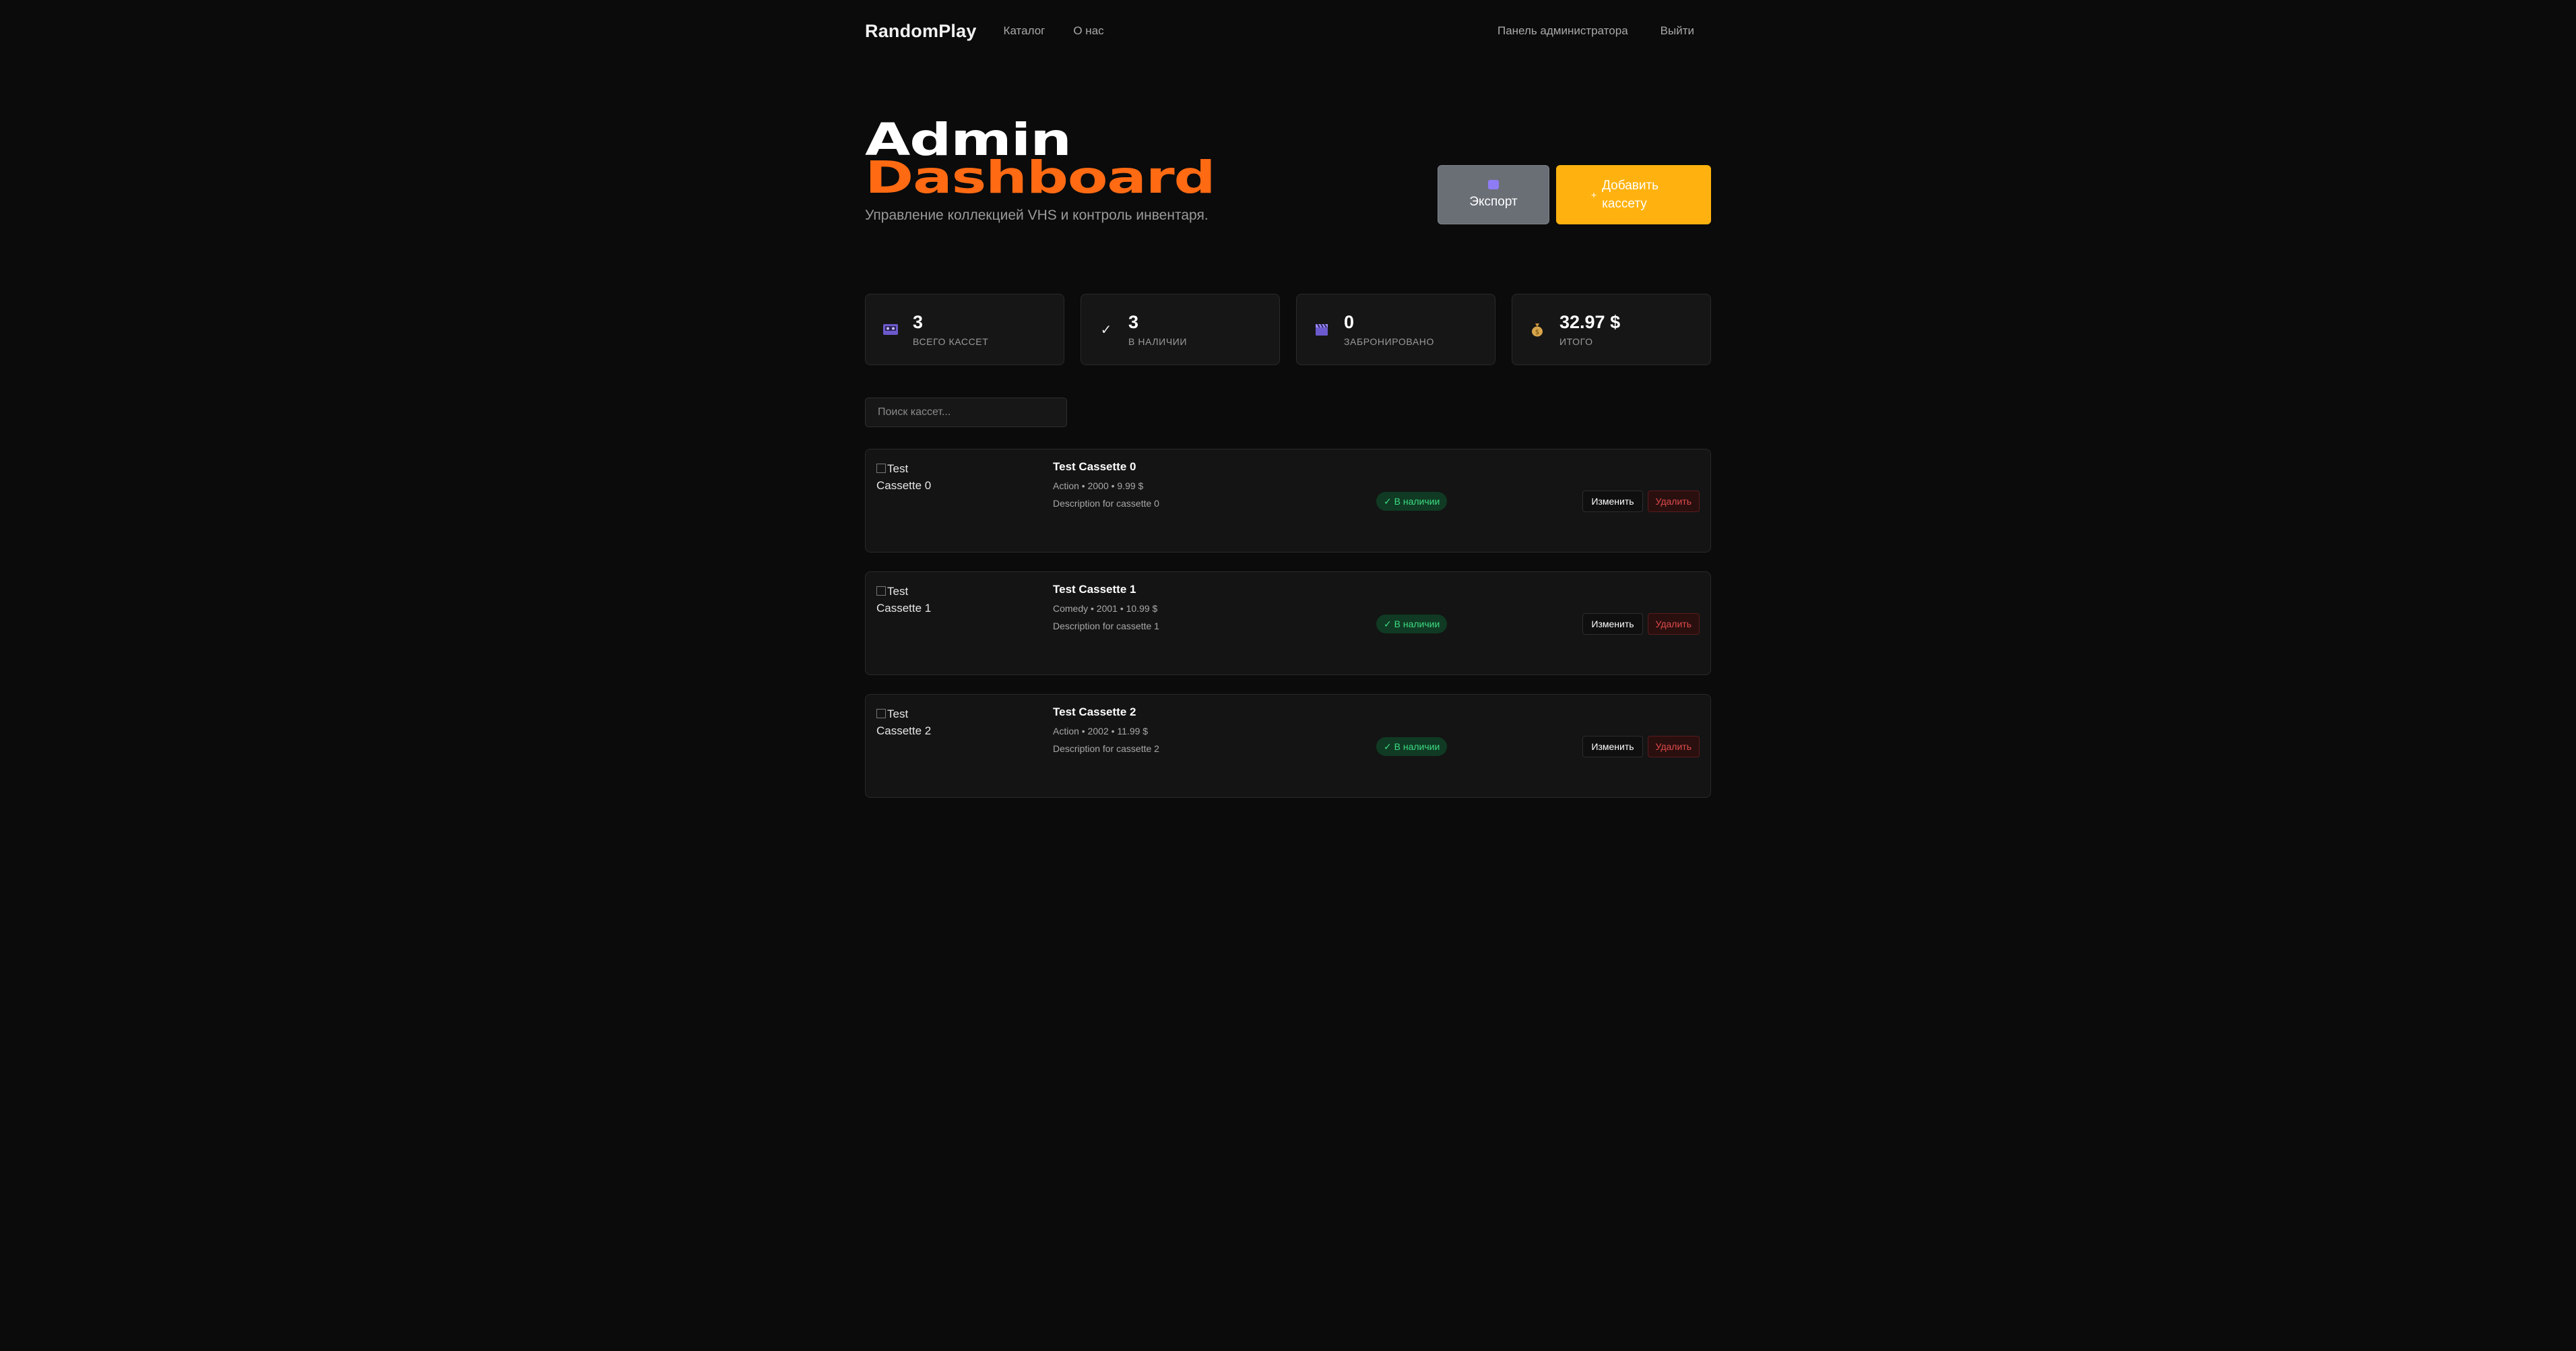  What do you see at coordinates (1095, 466) in the screenshot?
I see `cassette-title: Test Cassette 0` at bounding box center [1095, 466].